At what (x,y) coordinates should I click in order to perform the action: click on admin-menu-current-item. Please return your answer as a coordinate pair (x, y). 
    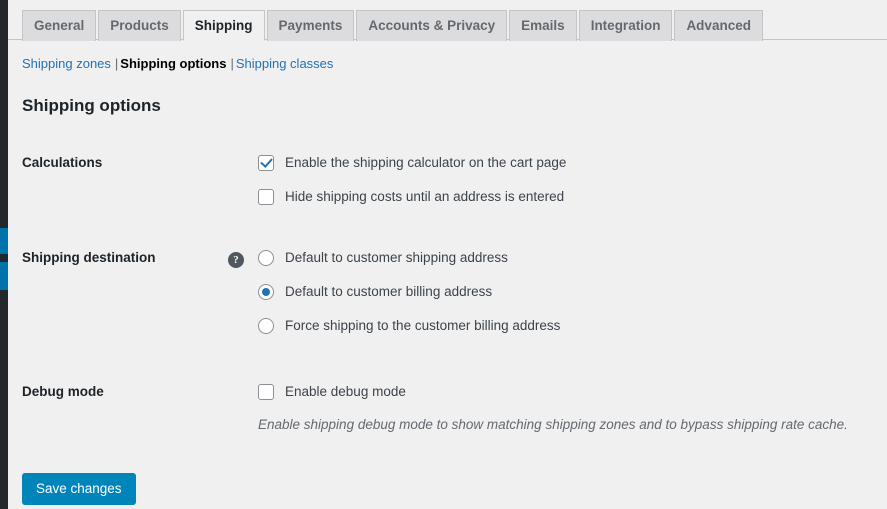
    Looking at the image, I should click on (4, 259).